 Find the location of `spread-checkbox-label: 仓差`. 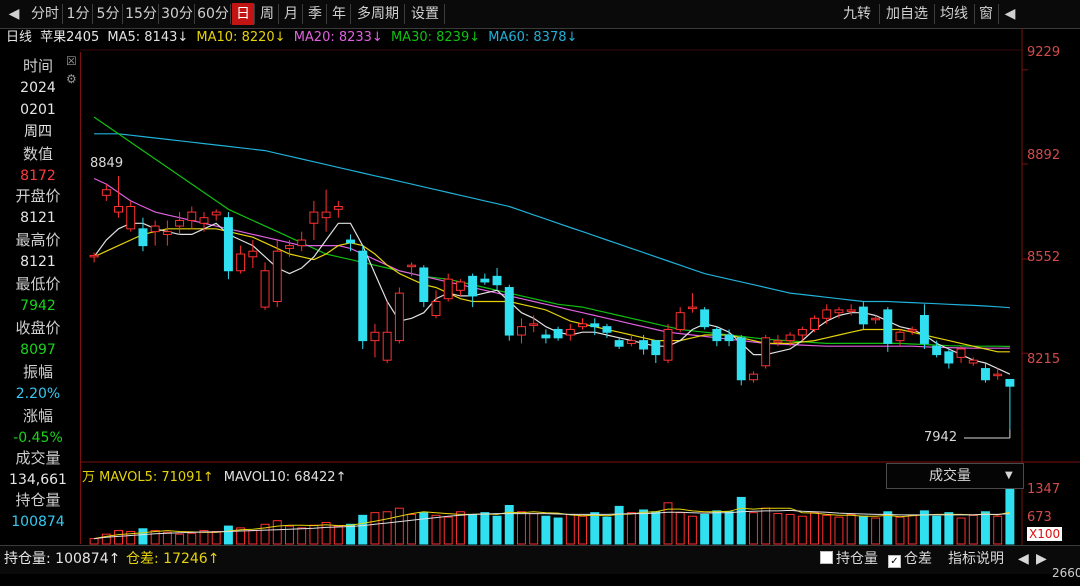

spread-checkbox-label: 仓差 is located at coordinates (918, 559).